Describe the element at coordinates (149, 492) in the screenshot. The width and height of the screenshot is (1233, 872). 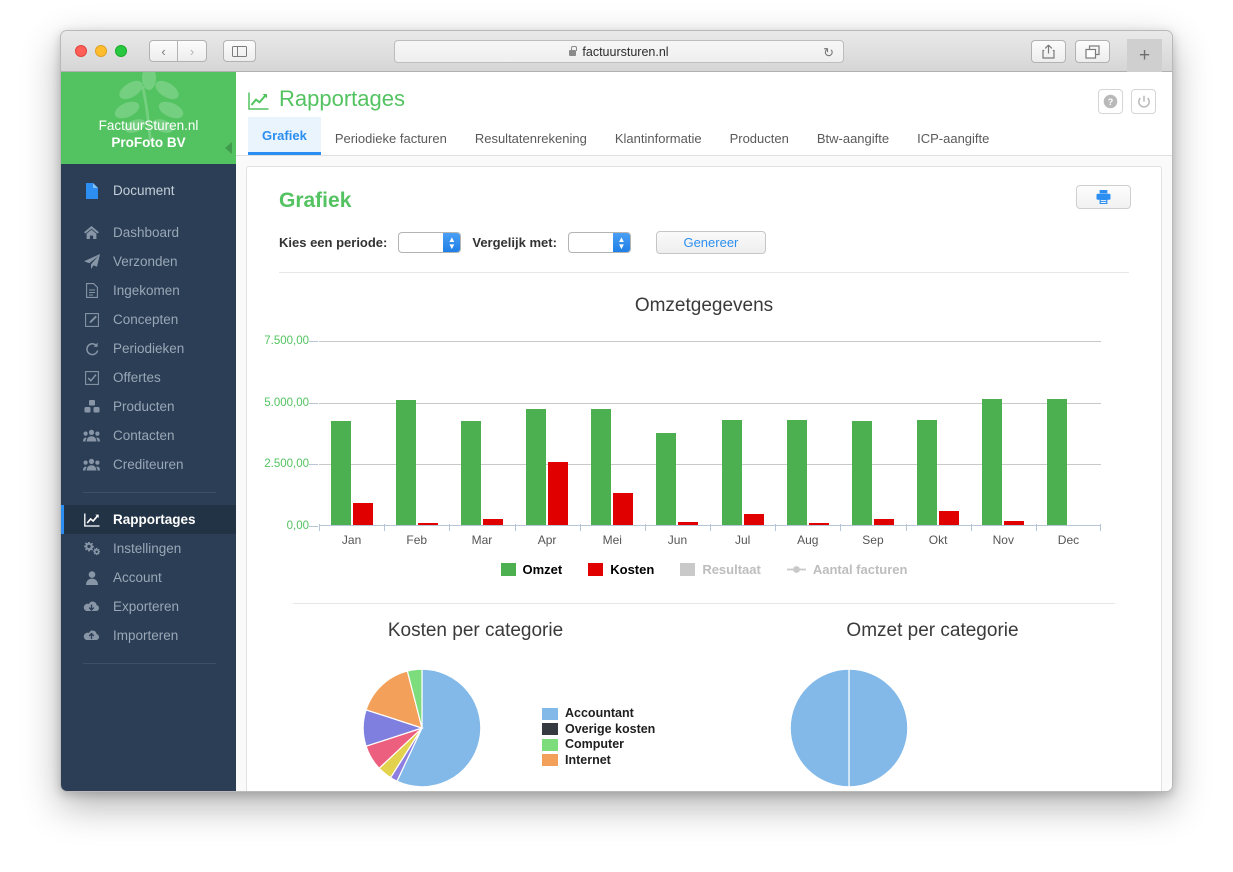
I see `sidebar-divider` at that location.